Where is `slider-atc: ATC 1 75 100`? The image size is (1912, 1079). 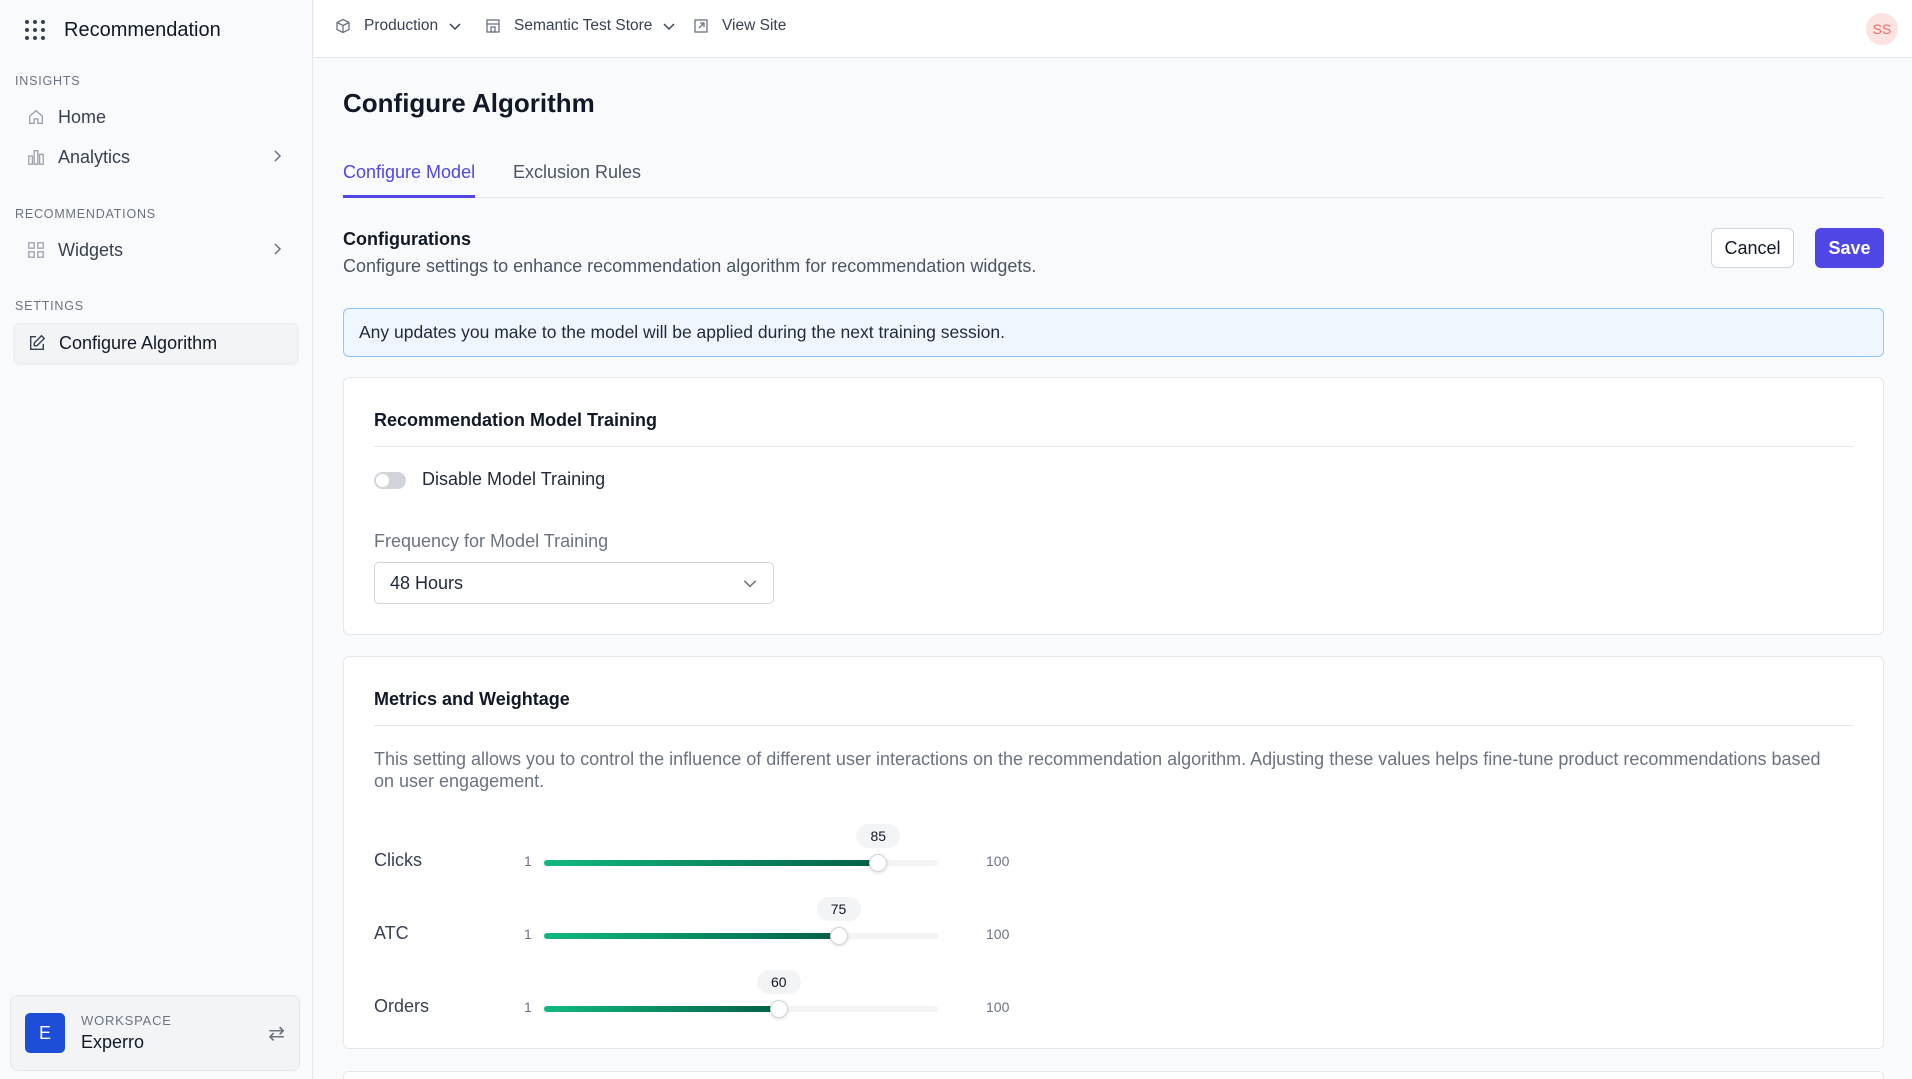 slider-atc: ATC 1 75 100 is located at coordinates (694, 925).